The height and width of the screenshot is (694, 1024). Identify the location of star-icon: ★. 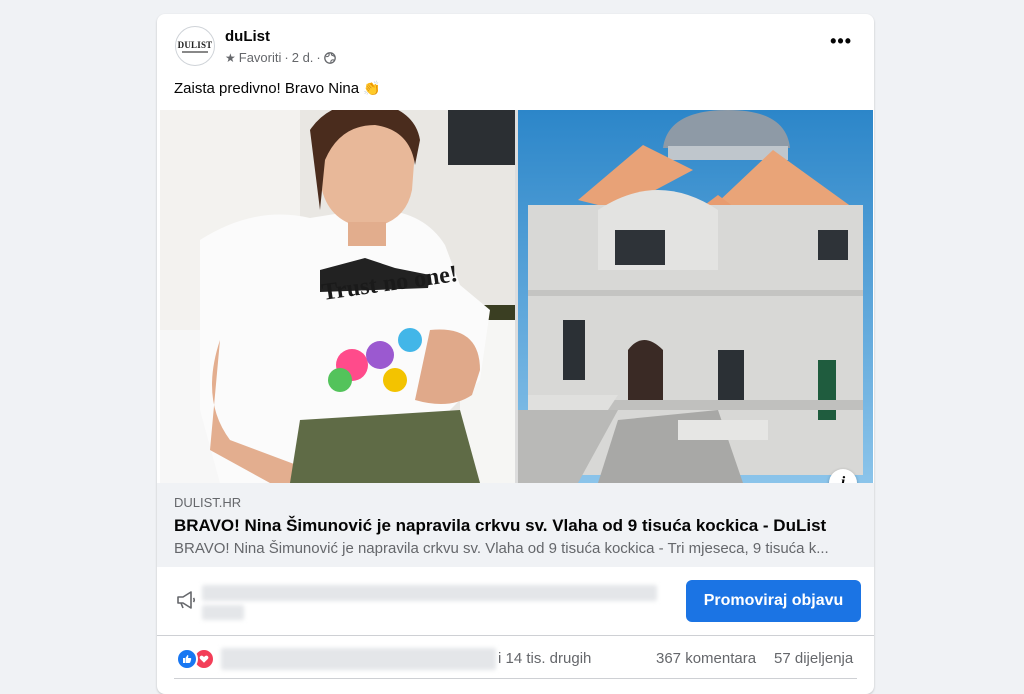
(230, 57).